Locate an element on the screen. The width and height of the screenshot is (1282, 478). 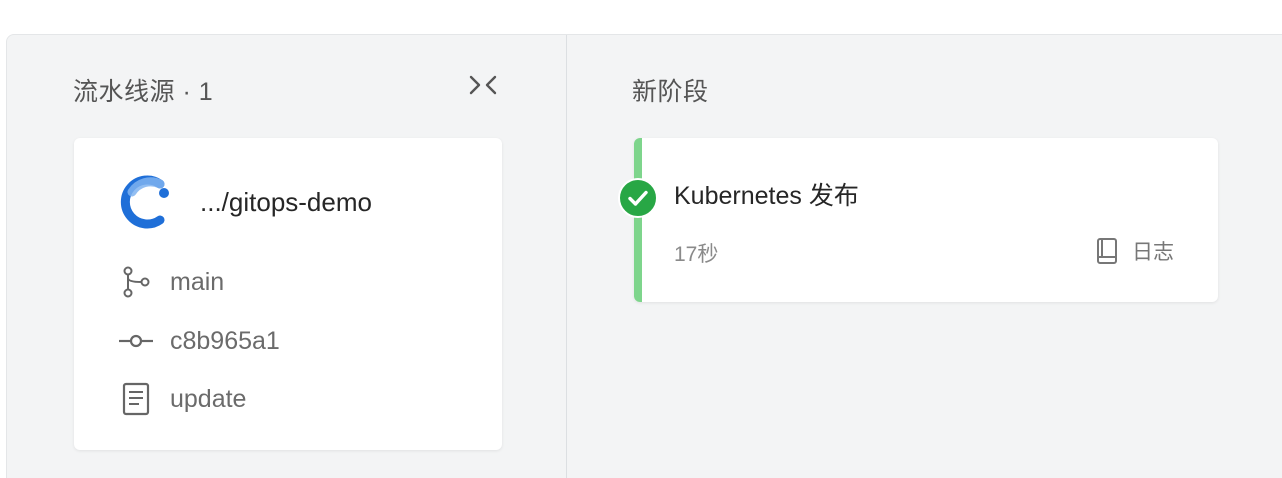
commit-hash: c8b965a1 is located at coordinates (225, 340).